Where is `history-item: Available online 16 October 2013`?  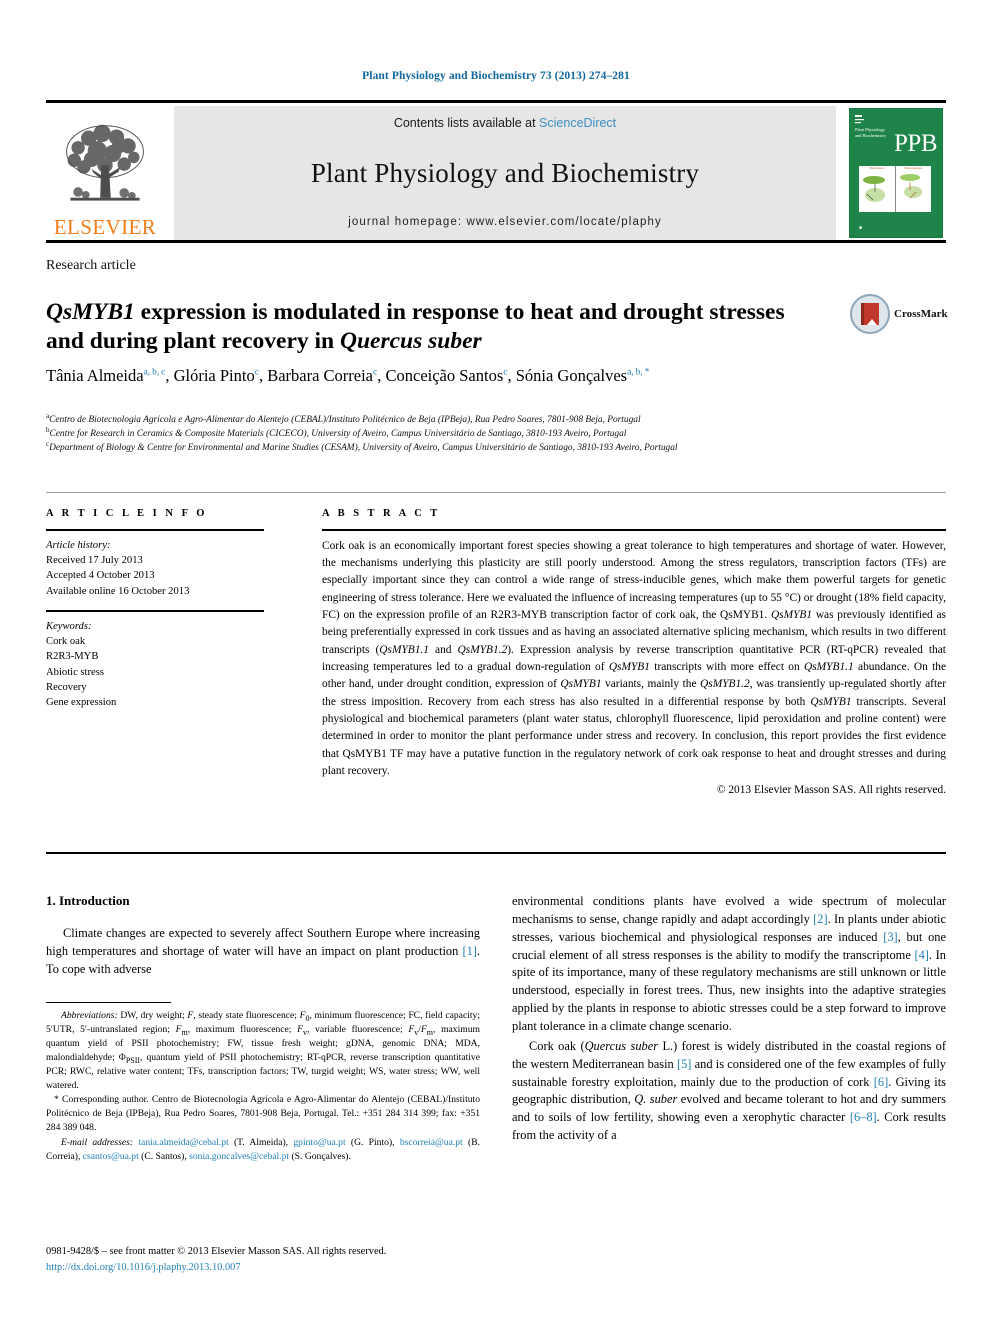 history-item: Available online 16 October 2013 is located at coordinates (118, 591).